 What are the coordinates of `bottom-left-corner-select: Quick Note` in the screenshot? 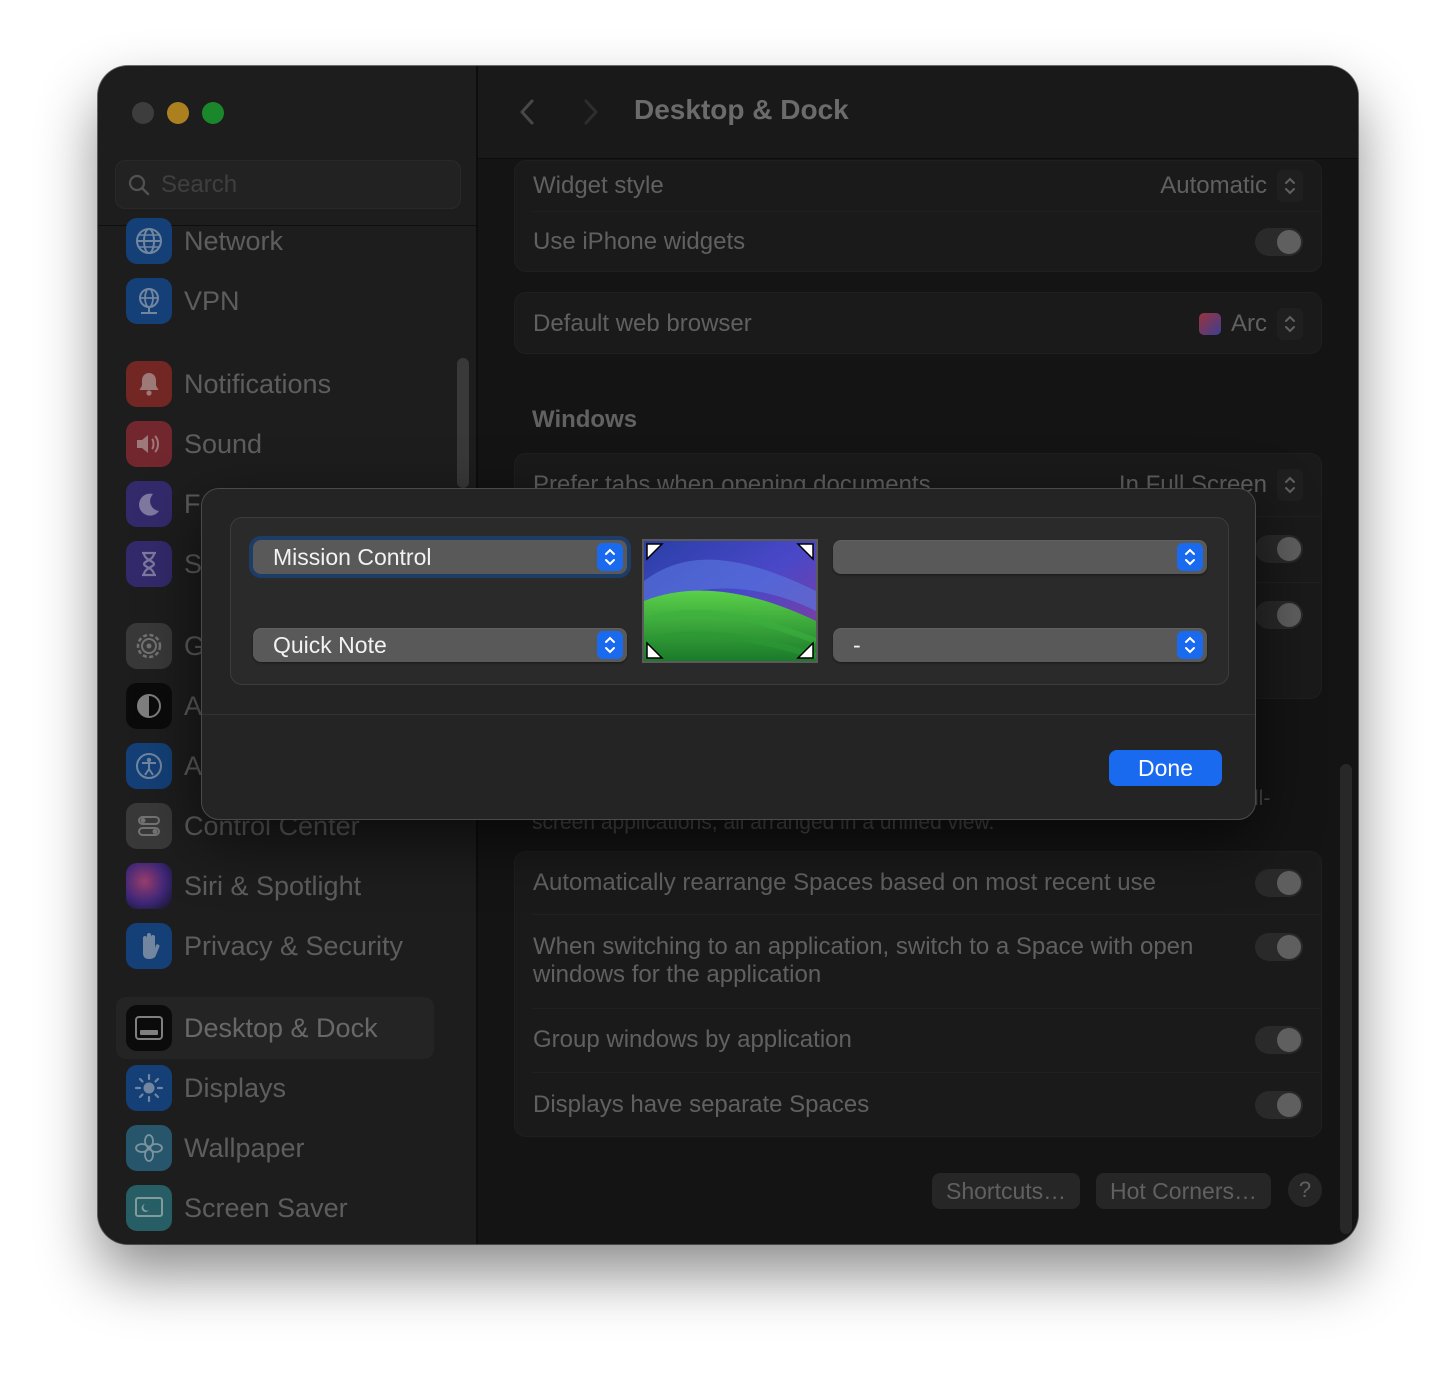 It's located at (440, 645).